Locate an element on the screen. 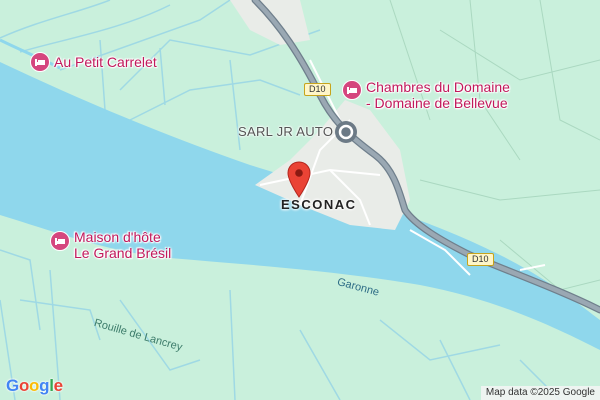 Image resolution: width=600 pixels, height=400 pixels. google-logo-letter: g is located at coordinates (44, 385).